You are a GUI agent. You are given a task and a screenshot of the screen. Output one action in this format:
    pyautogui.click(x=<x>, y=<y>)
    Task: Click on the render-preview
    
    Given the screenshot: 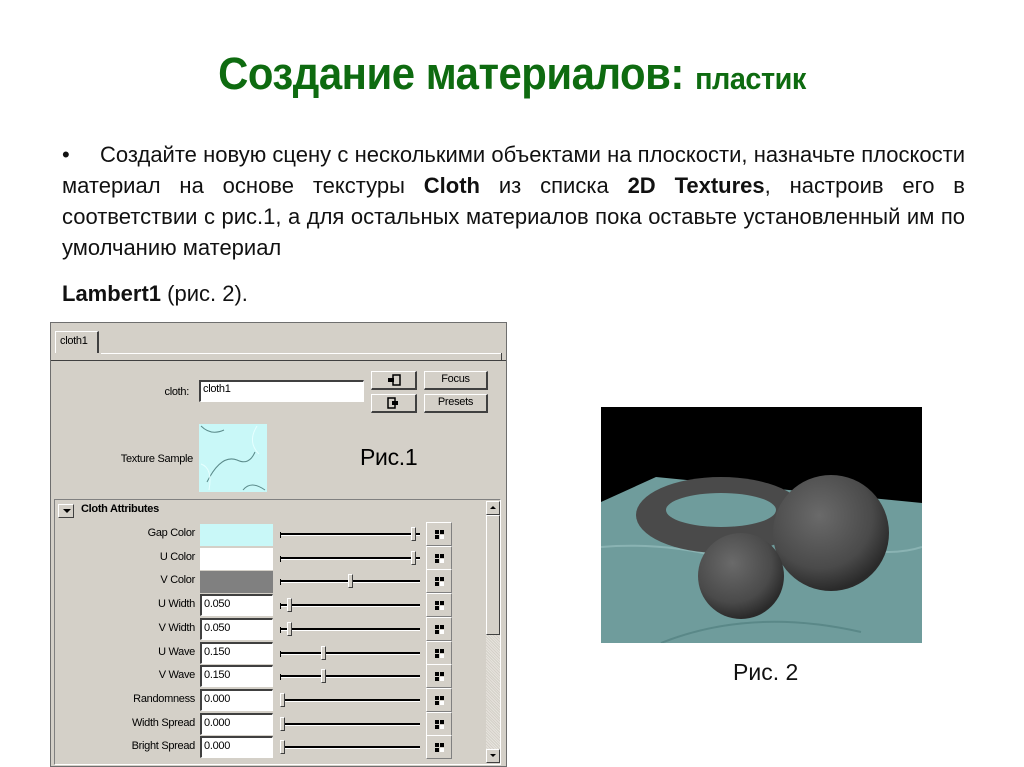 What is the action you would take?
    pyautogui.click(x=761, y=525)
    